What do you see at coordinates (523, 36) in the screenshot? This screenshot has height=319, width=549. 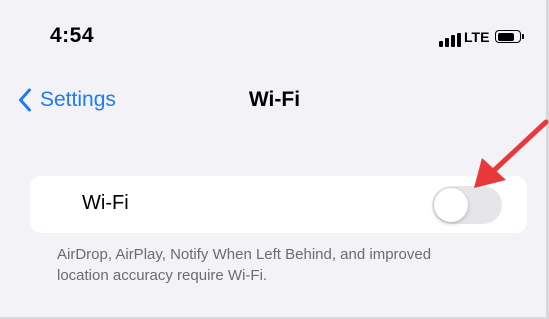 I see `battery-tip` at bounding box center [523, 36].